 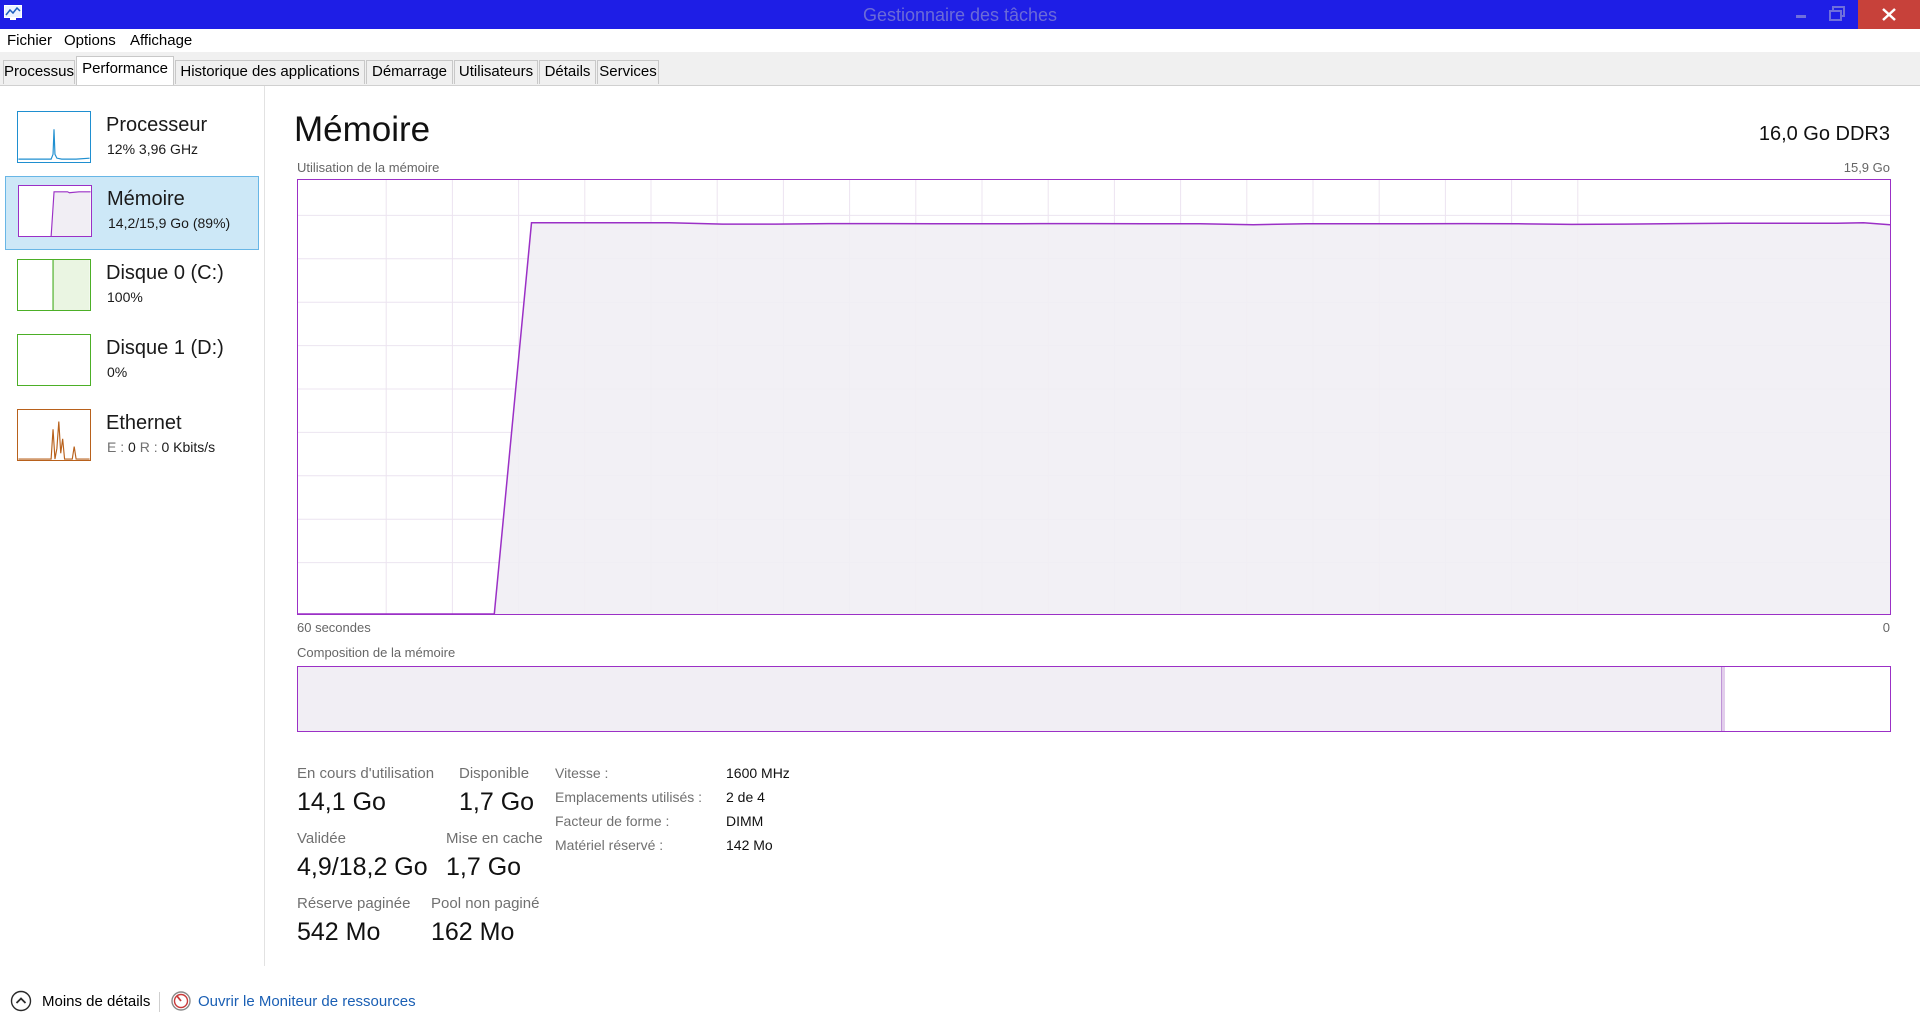 What do you see at coordinates (960, 40) in the screenshot?
I see `menu-bar: Fichier Options Affichage` at bounding box center [960, 40].